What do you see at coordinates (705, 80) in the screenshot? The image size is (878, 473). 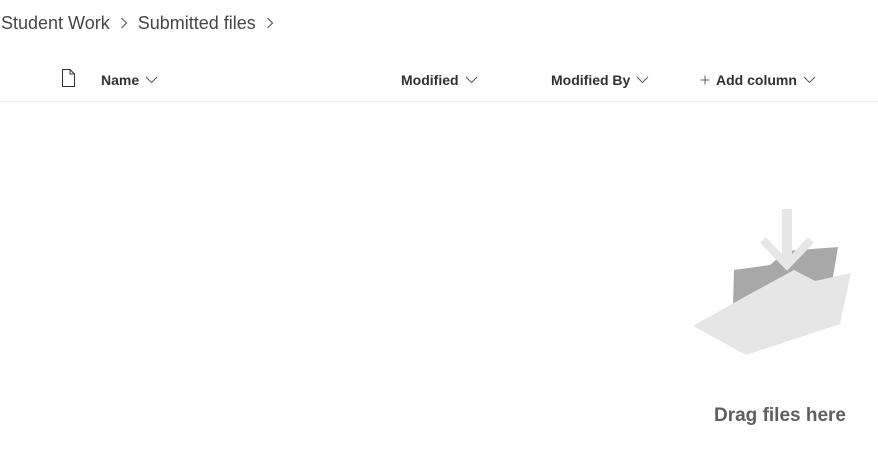 I see `plus-icon` at bounding box center [705, 80].